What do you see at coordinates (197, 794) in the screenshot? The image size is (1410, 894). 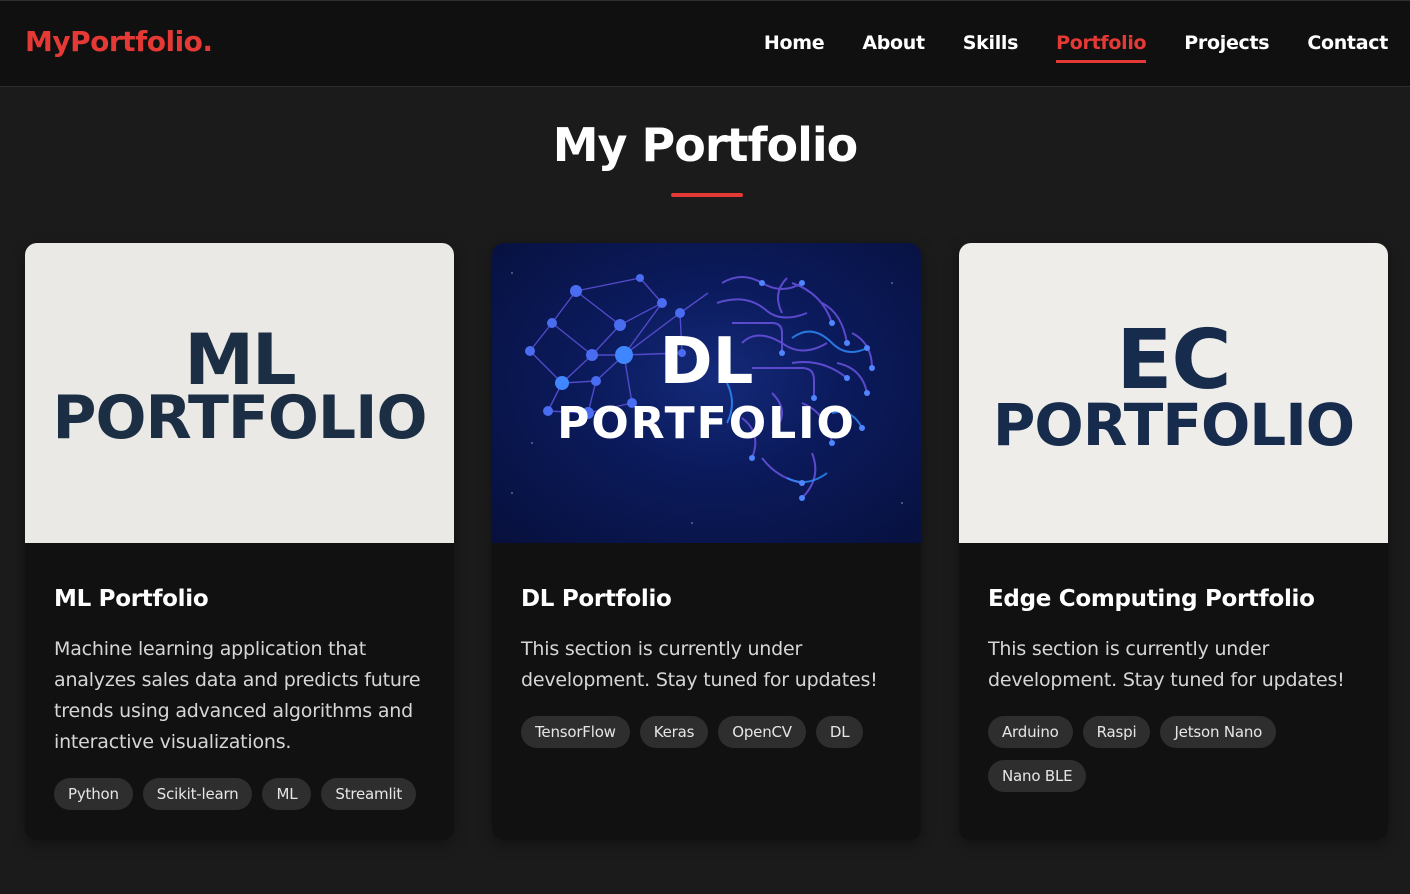 I see `tag: Scikit-learn` at bounding box center [197, 794].